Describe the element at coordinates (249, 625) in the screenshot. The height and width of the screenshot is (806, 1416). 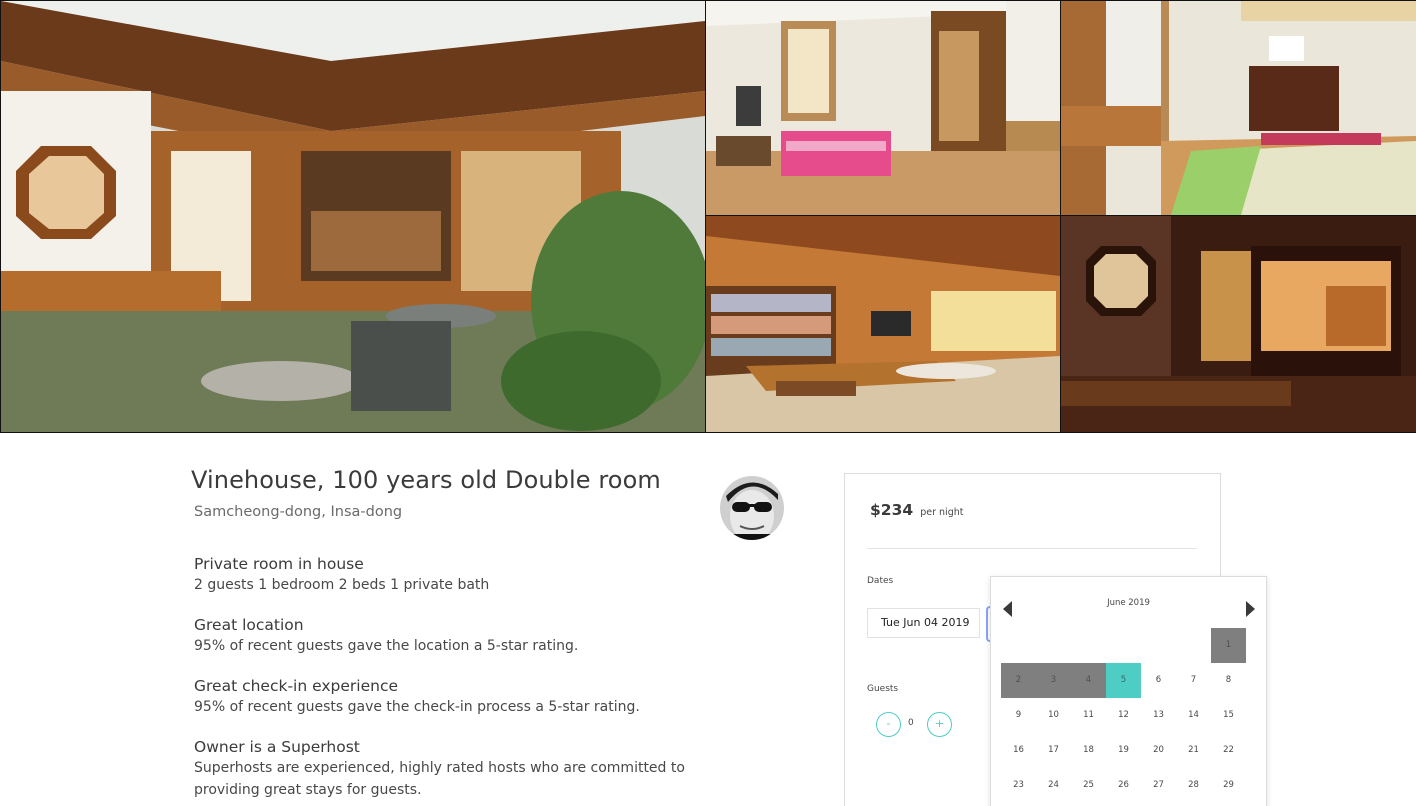
I see `feature-heading: Great location` at that location.